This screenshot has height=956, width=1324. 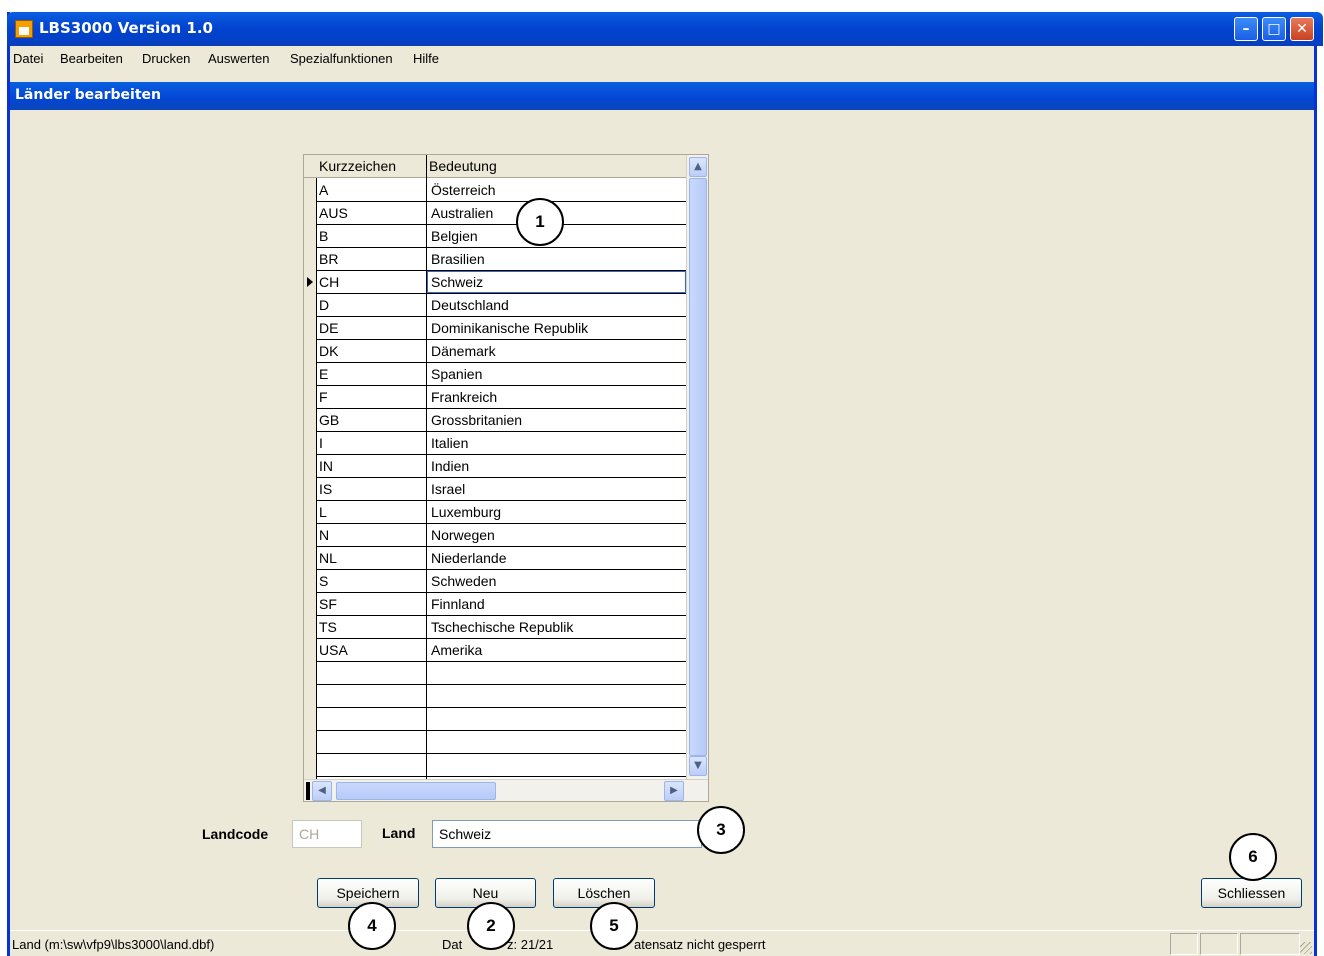 What do you see at coordinates (329, 282) in the screenshot?
I see `cell-kurzzeichen: CH` at bounding box center [329, 282].